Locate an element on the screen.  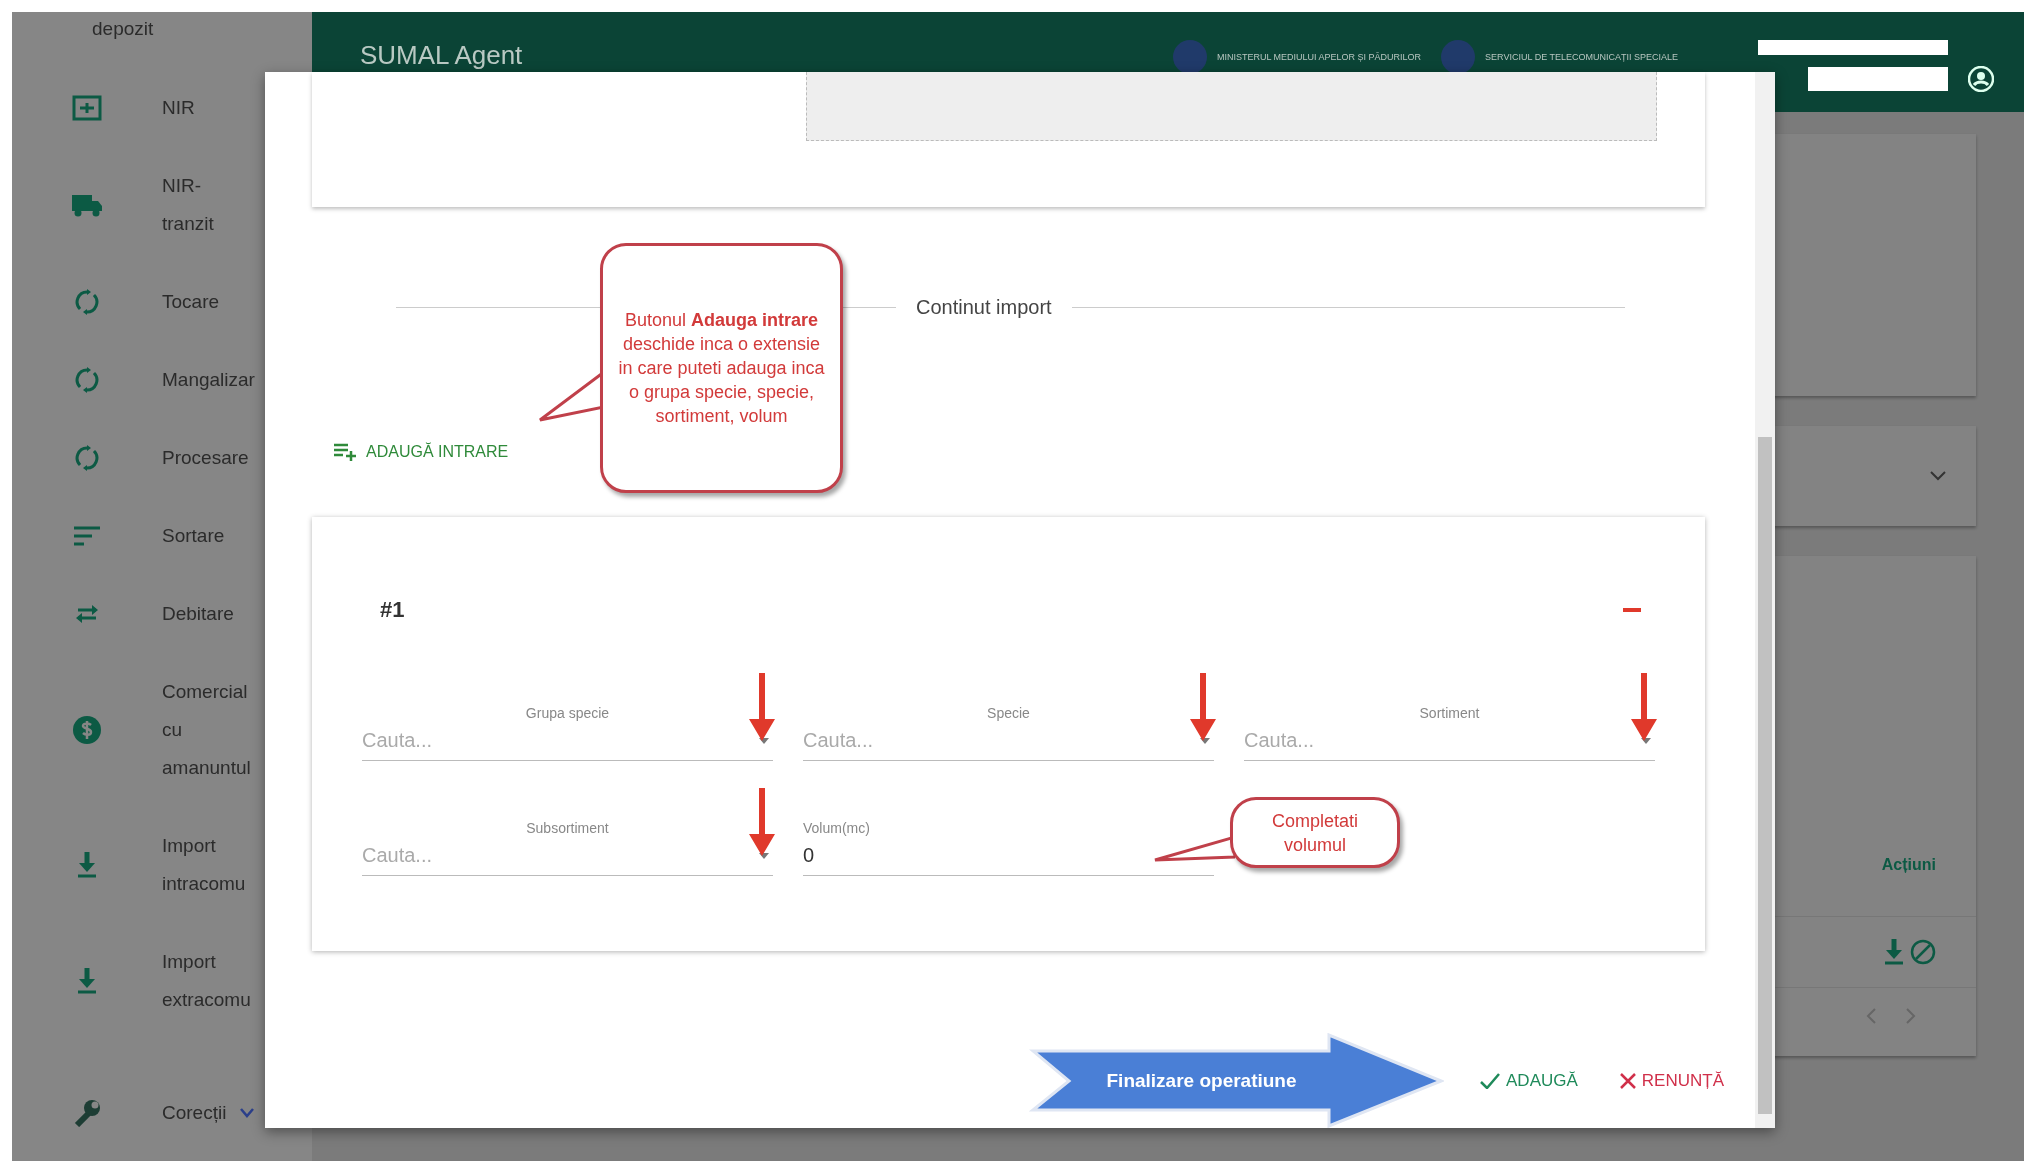
menu-item: Import extracomu is located at coordinates (206, 981).